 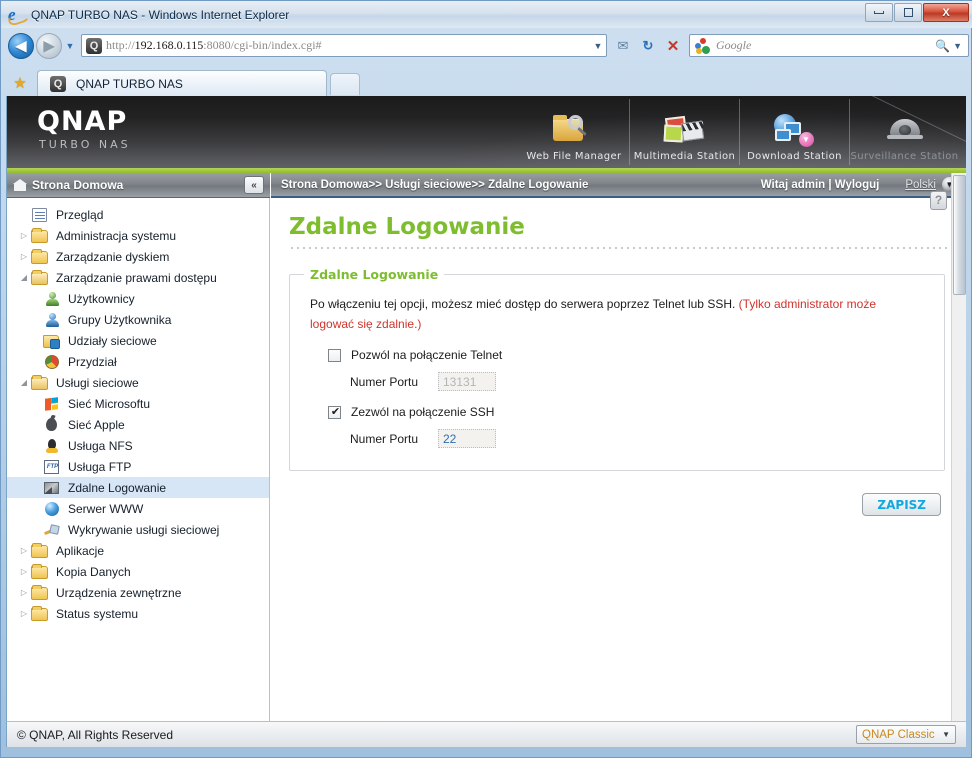 I want to click on sidebar-item-label: Usługa FTP, so click(x=100, y=466).